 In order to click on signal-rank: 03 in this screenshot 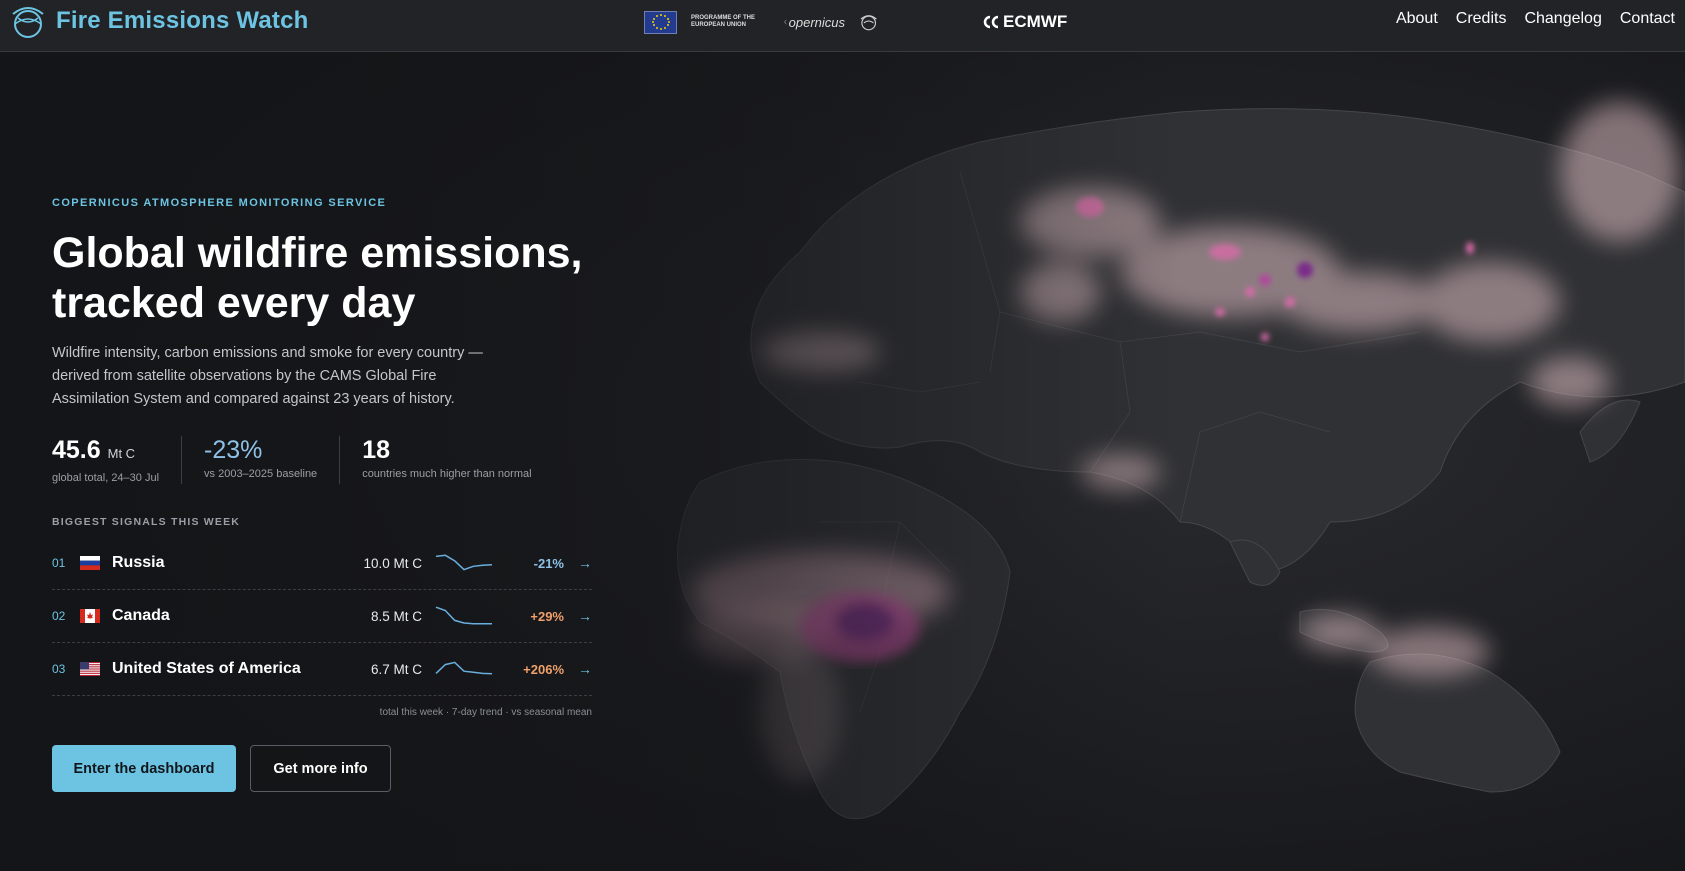, I will do `click(59, 669)`.